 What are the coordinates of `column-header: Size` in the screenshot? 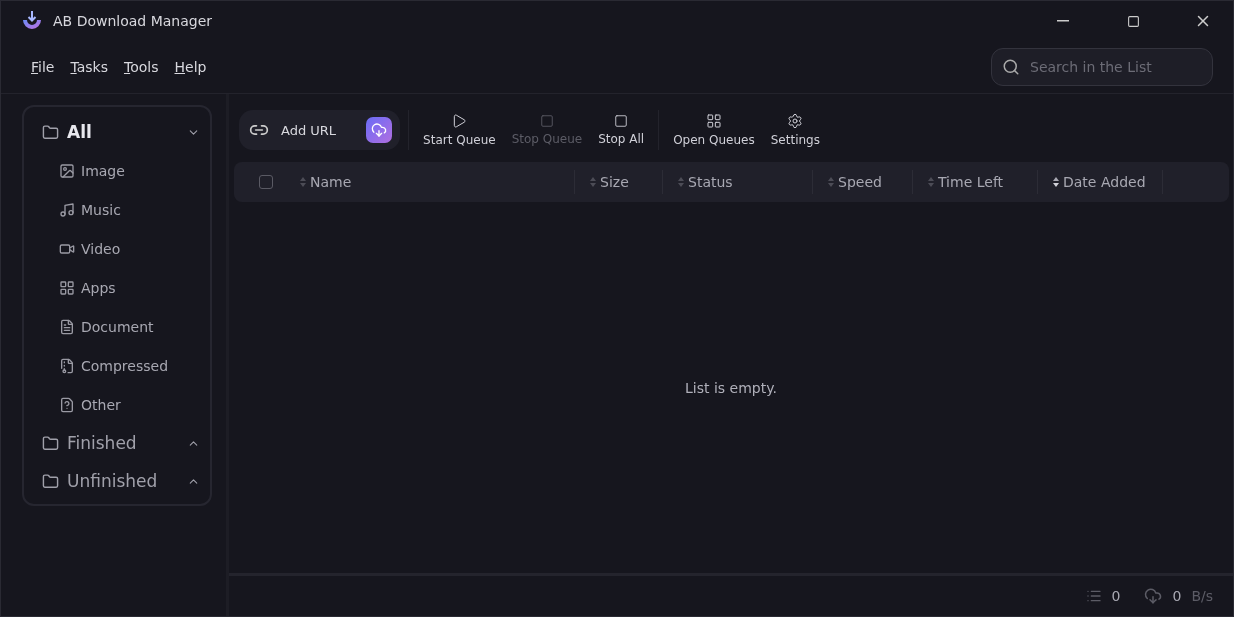 It's located at (619, 182).